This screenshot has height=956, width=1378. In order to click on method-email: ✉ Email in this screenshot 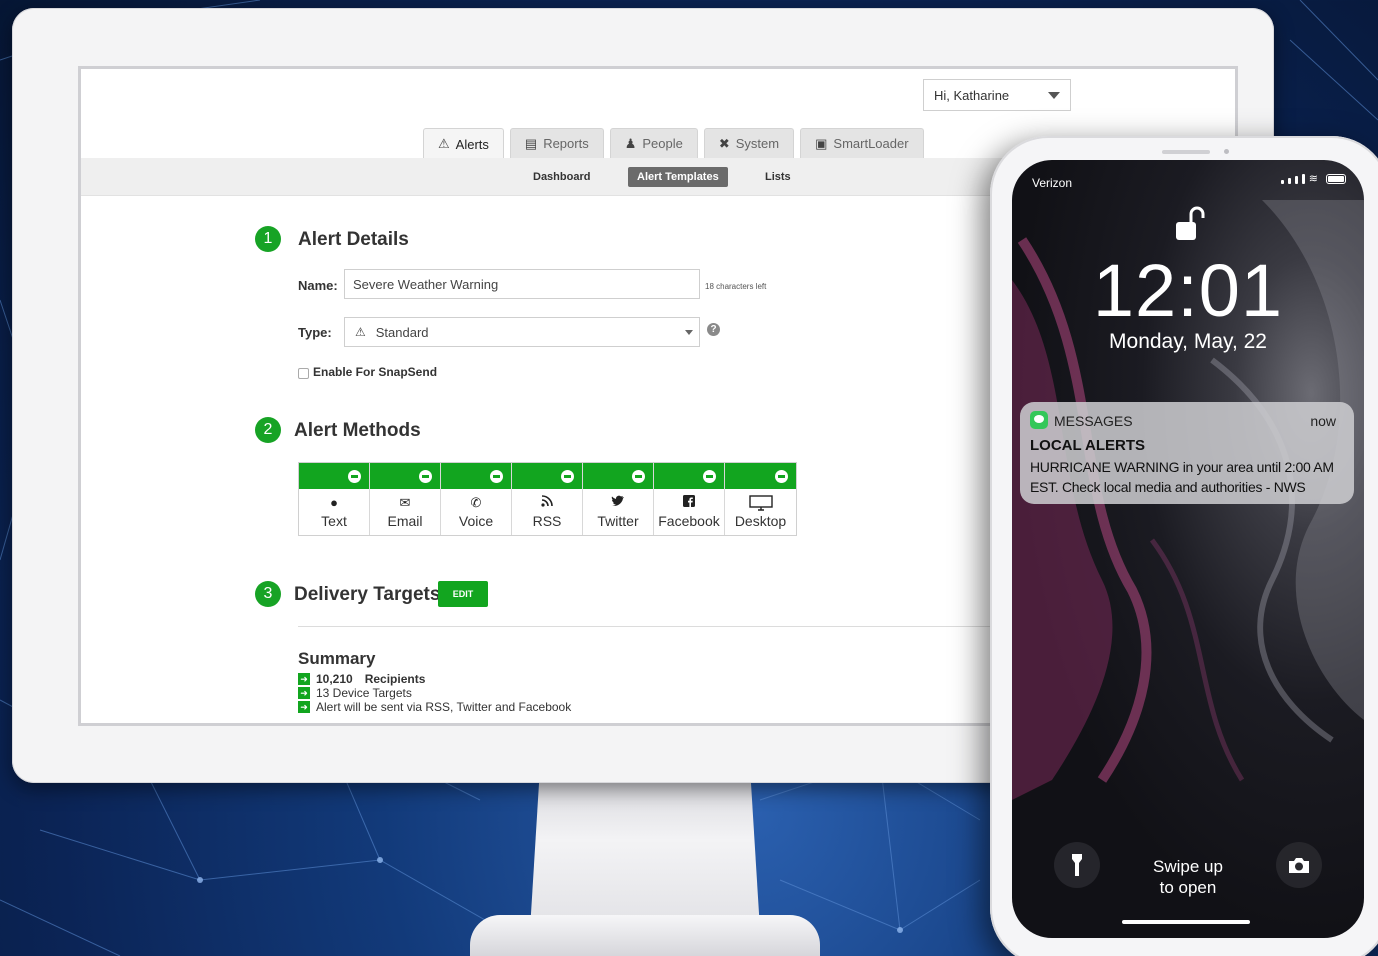, I will do `click(405, 499)`.